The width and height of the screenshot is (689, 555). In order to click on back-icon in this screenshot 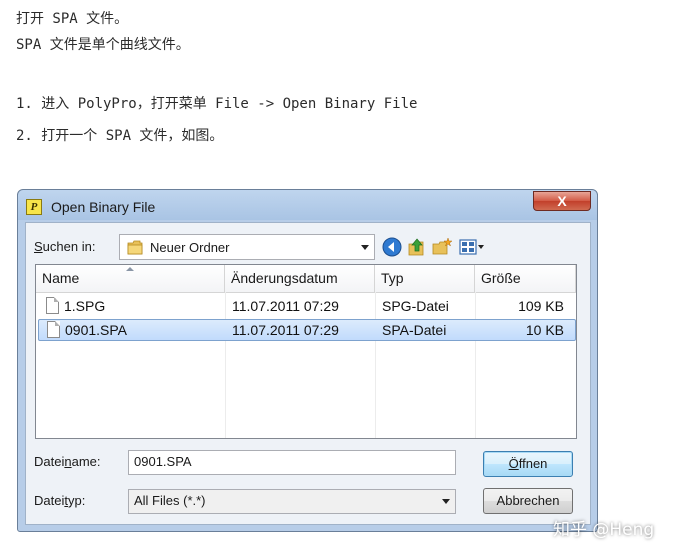, I will do `click(392, 247)`.